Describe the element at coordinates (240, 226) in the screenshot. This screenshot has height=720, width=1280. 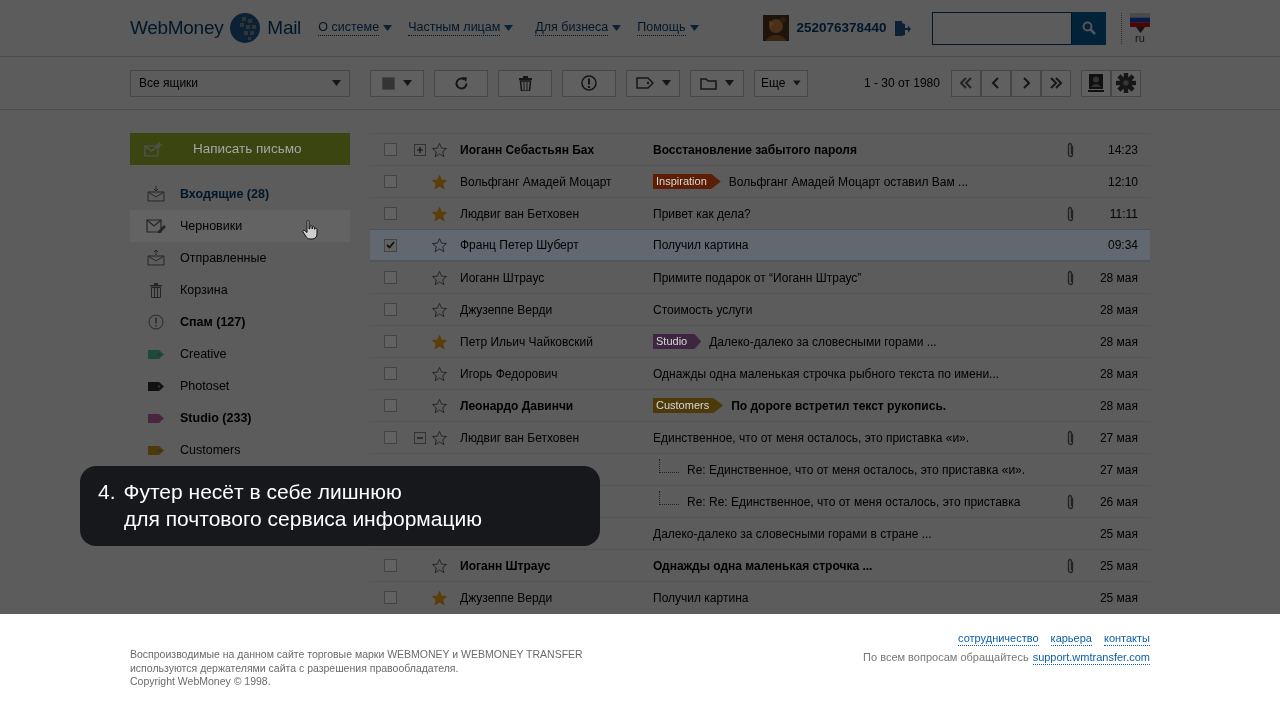
I see `folder-item-hovered: Черновики` at that location.